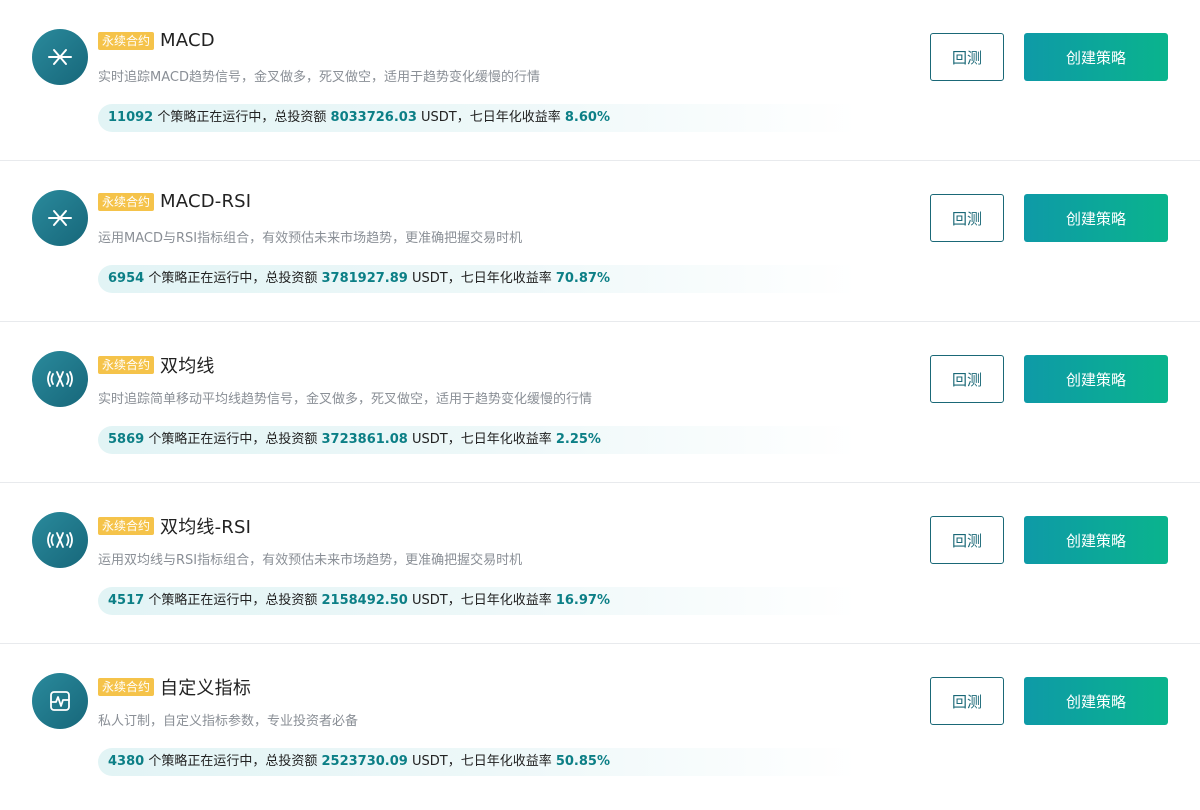  What do you see at coordinates (364, 278) in the screenshot?
I see `total-investment: 3781927.89` at bounding box center [364, 278].